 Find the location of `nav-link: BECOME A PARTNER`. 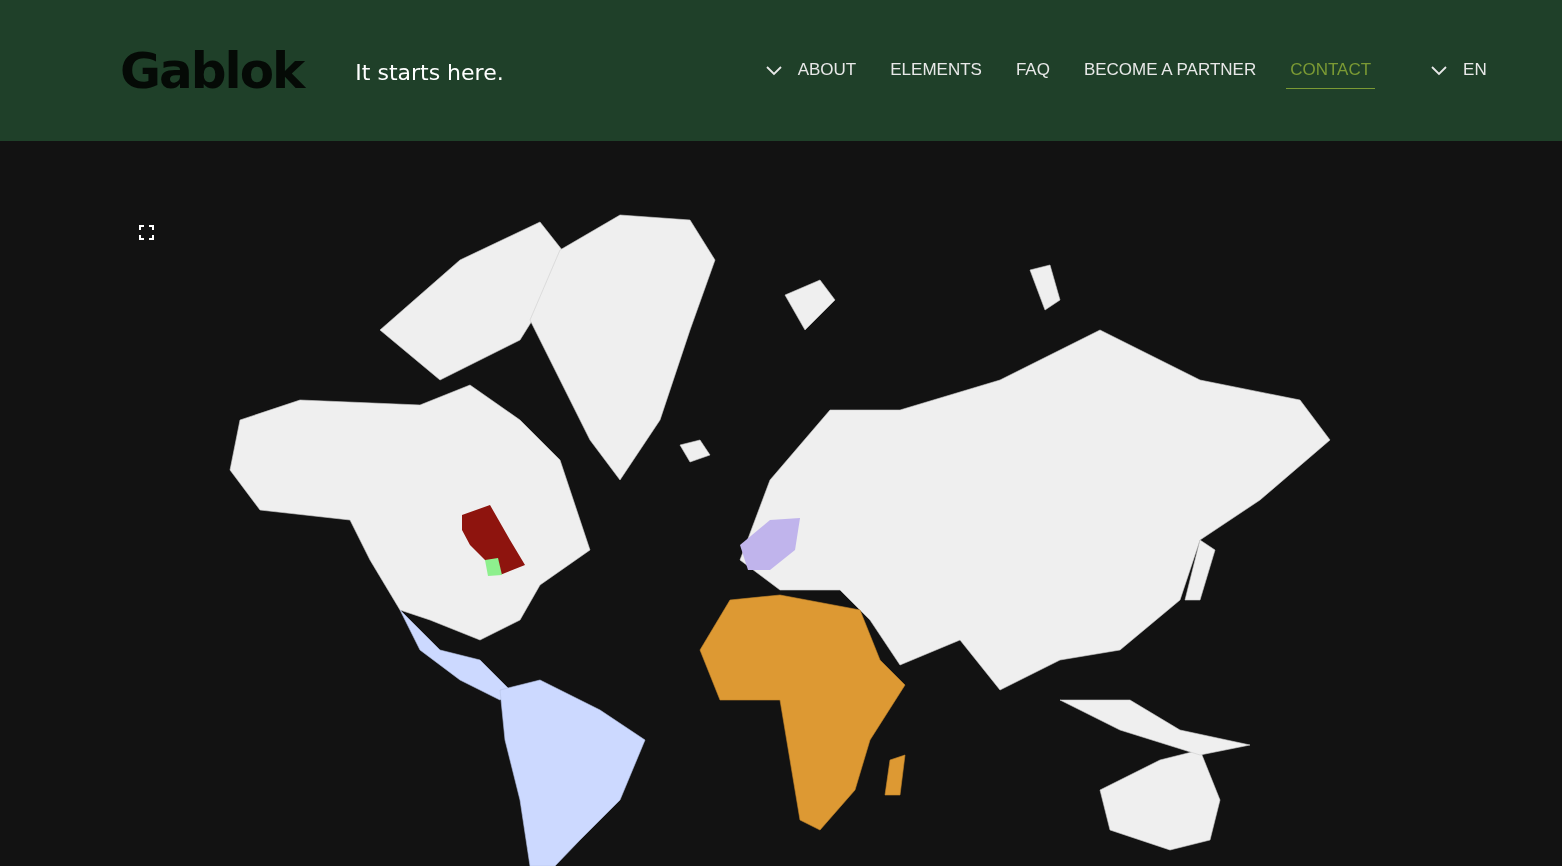

nav-link: BECOME A PARTNER is located at coordinates (1170, 70).